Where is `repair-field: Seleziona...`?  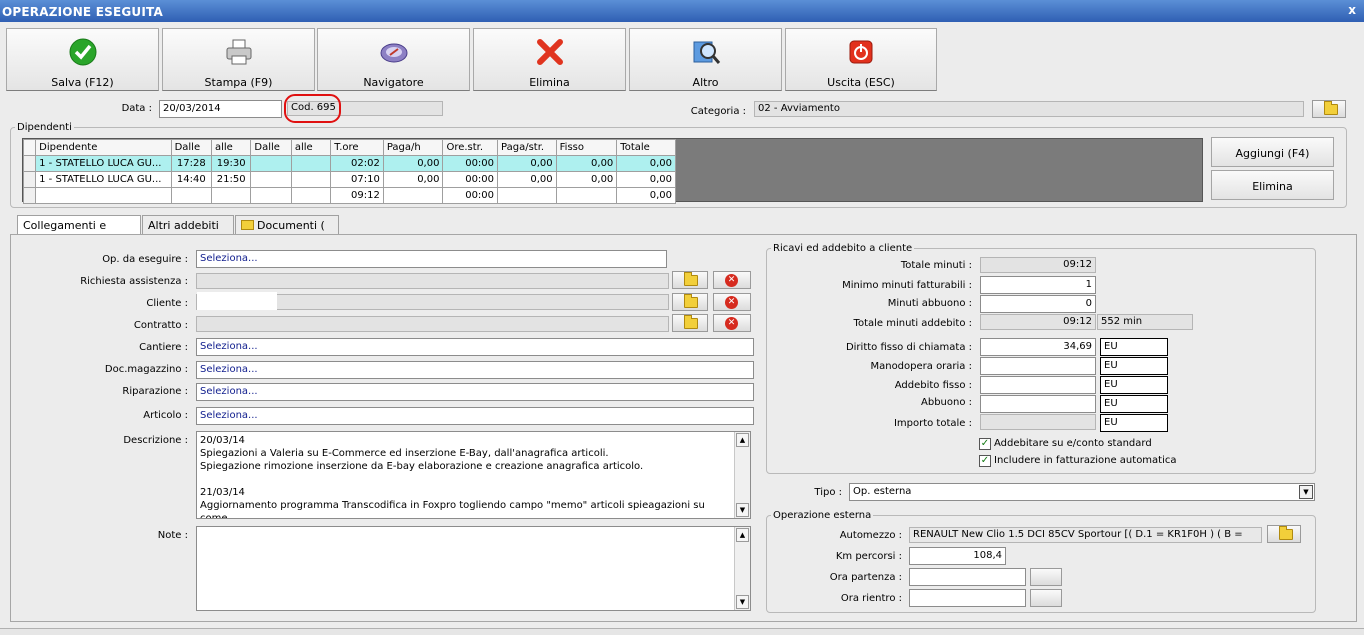
repair-field: Seleziona... is located at coordinates (475, 392).